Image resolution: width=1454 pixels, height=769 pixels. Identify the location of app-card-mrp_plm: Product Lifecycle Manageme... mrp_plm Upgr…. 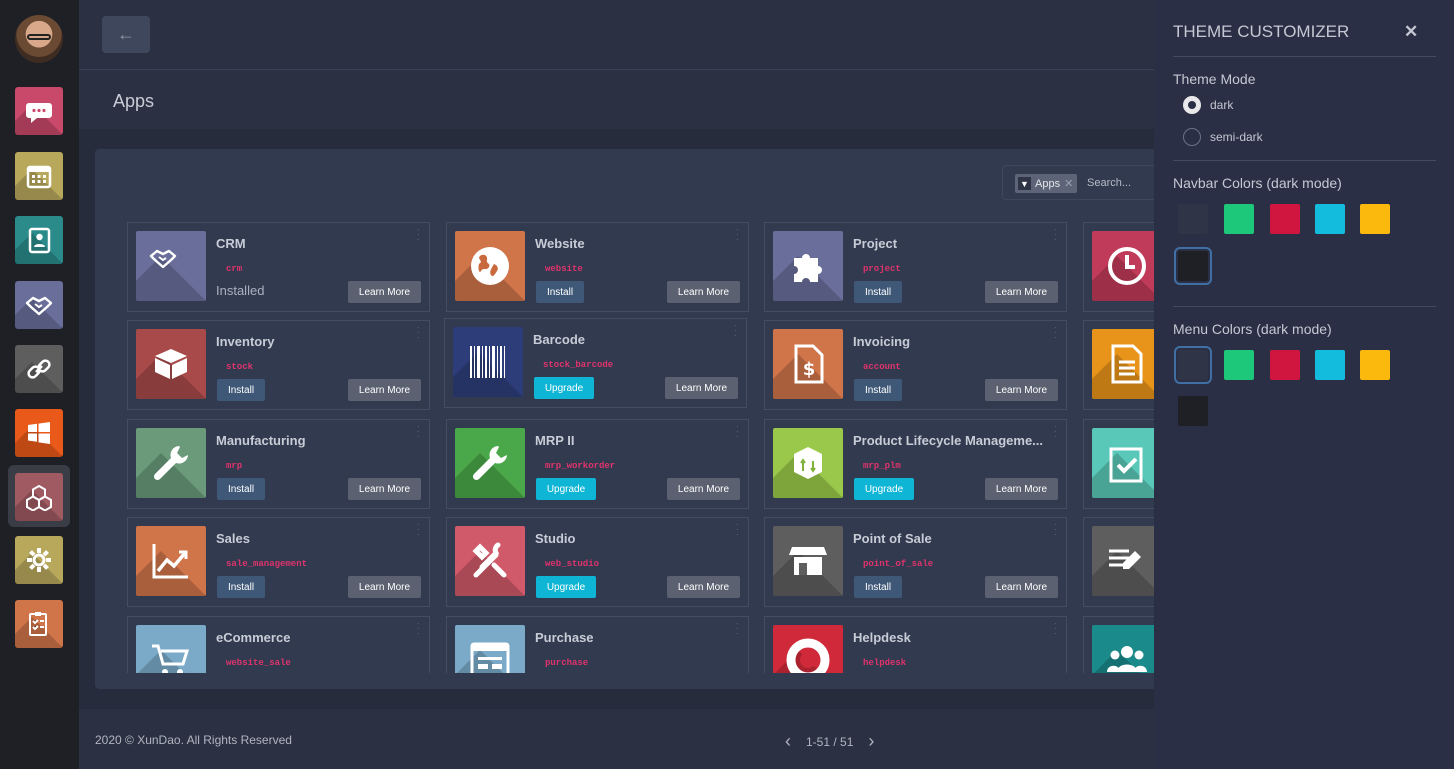
(915, 464).